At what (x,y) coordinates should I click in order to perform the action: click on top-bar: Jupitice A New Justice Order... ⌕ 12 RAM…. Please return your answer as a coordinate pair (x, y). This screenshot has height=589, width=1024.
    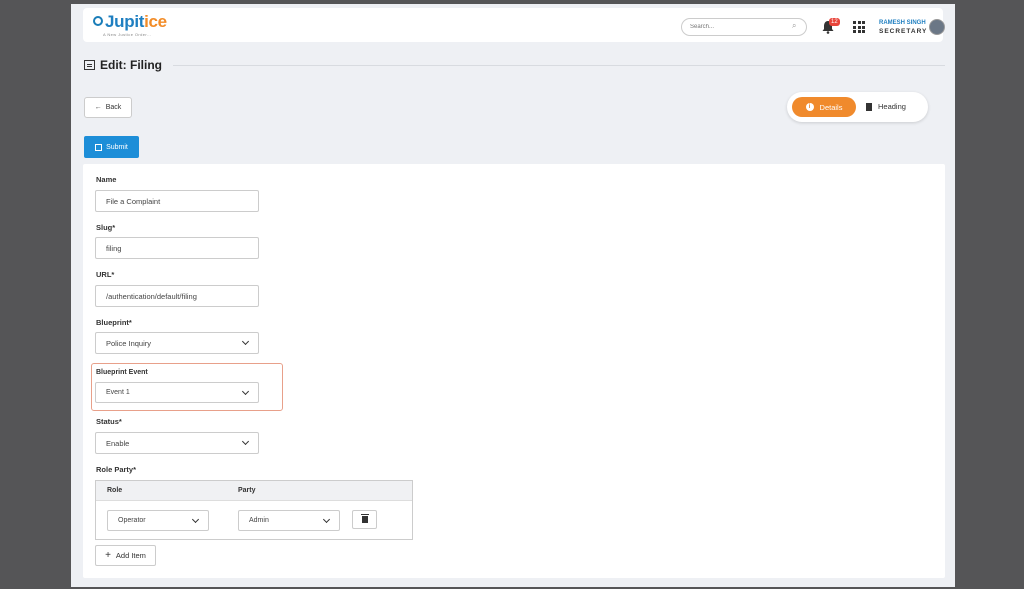
    Looking at the image, I should click on (514, 25).